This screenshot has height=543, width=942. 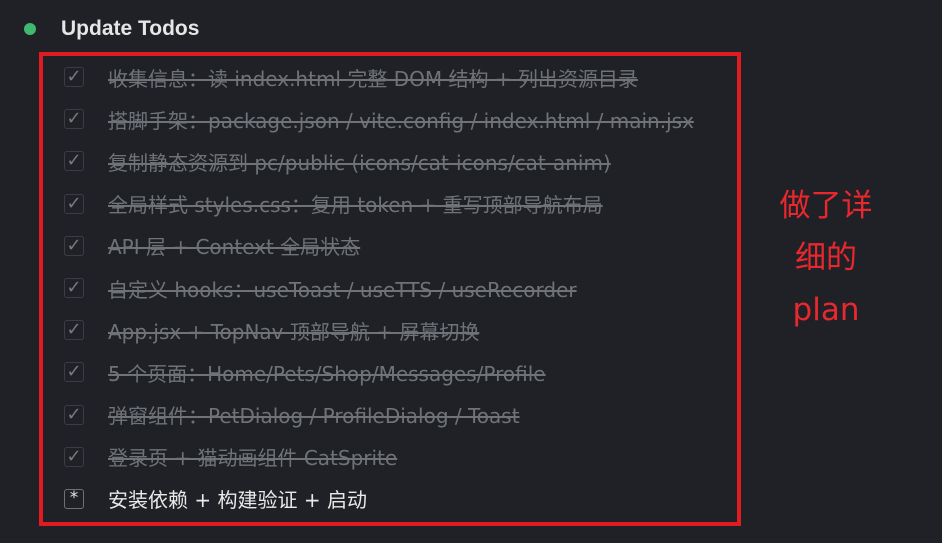 I want to click on in-progress-asterisk-icon: *, so click(x=74, y=498).